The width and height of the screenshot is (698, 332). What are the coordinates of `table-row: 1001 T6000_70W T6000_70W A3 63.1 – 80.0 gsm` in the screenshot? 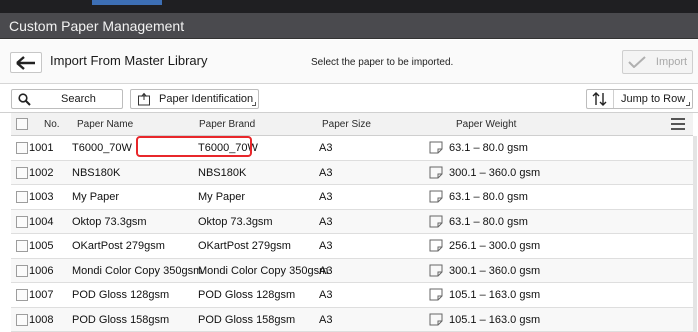 It's located at (352, 148).